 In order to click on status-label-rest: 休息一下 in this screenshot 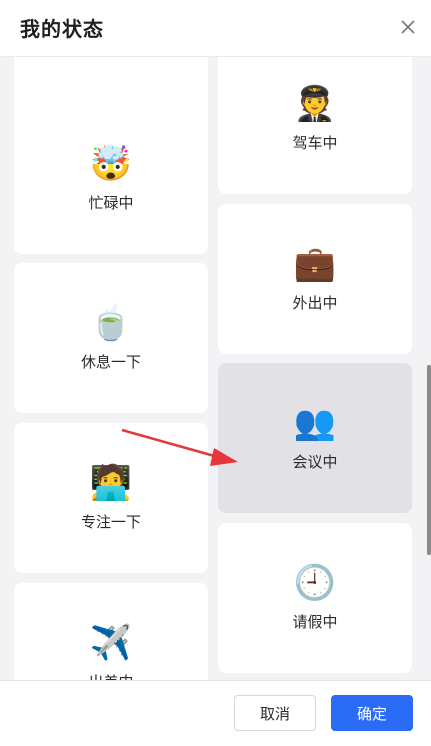, I will do `click(110, 362)`.